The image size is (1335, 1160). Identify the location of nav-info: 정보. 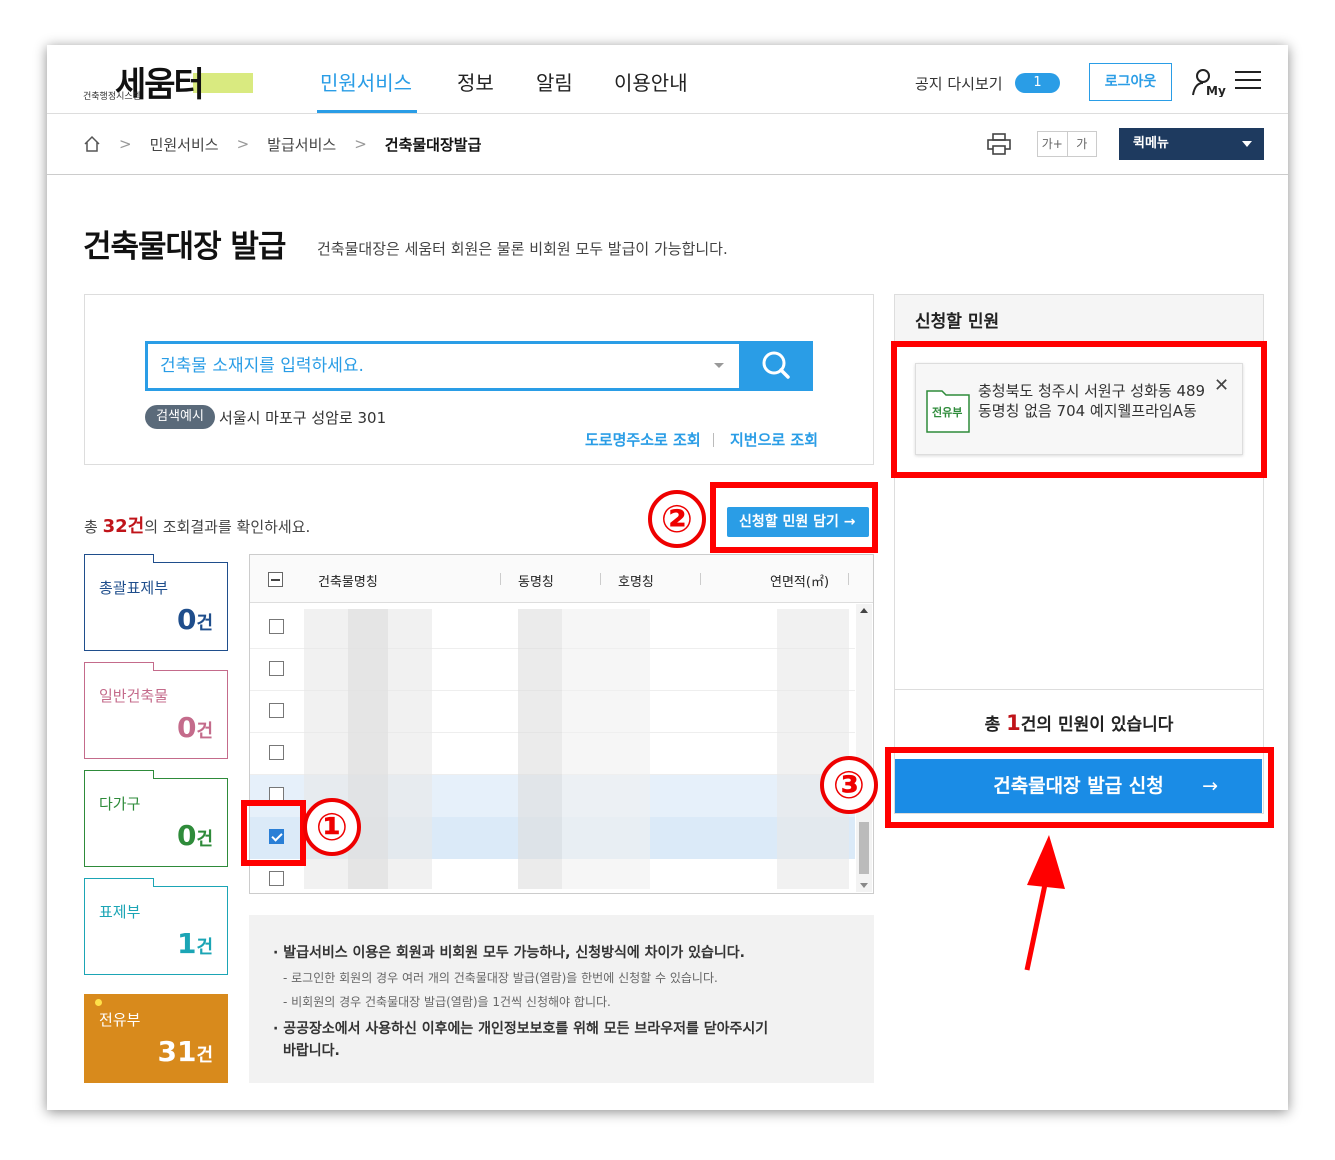
(475, 81).